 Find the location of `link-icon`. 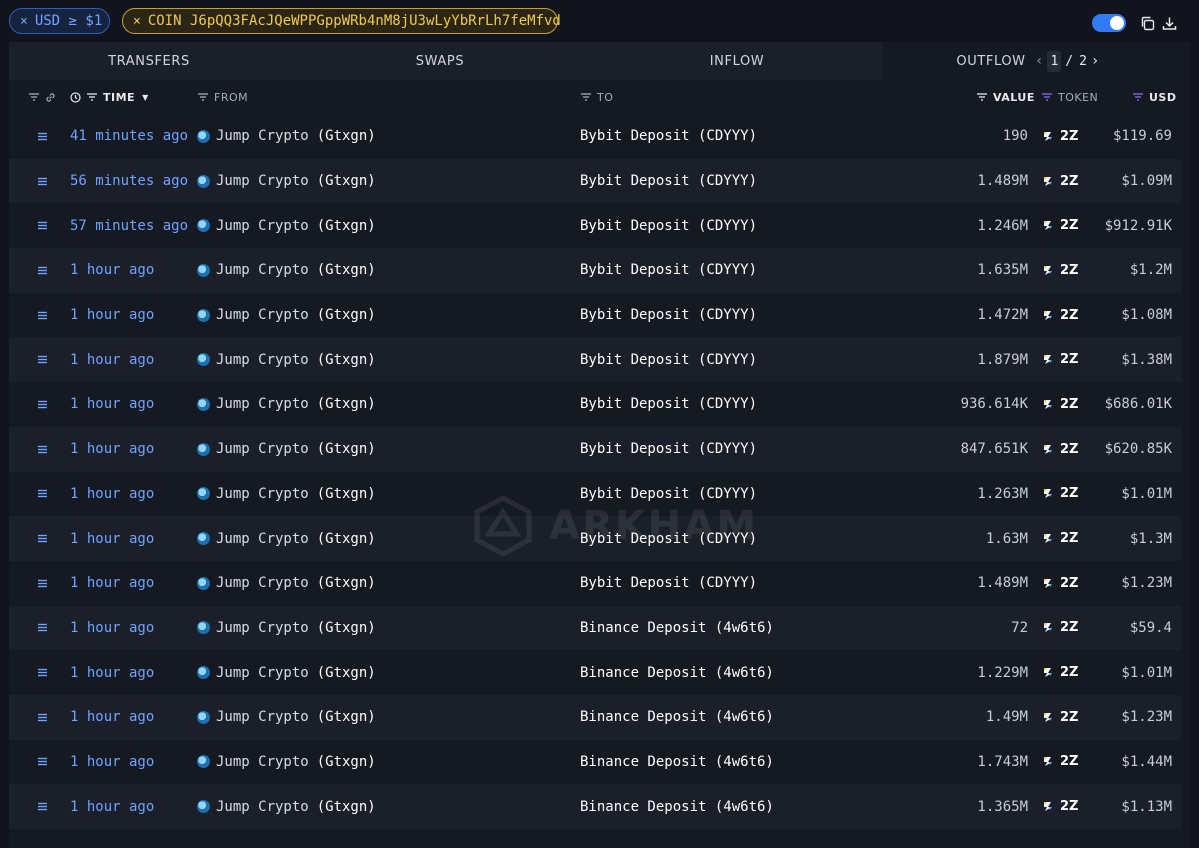

link-icon is located at coordinates (50, 97).